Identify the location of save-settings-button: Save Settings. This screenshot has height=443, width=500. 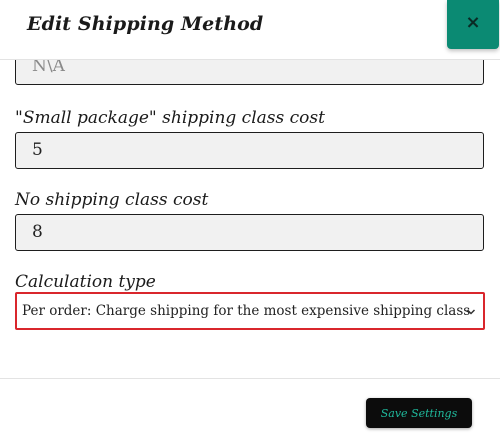
(419, 413).